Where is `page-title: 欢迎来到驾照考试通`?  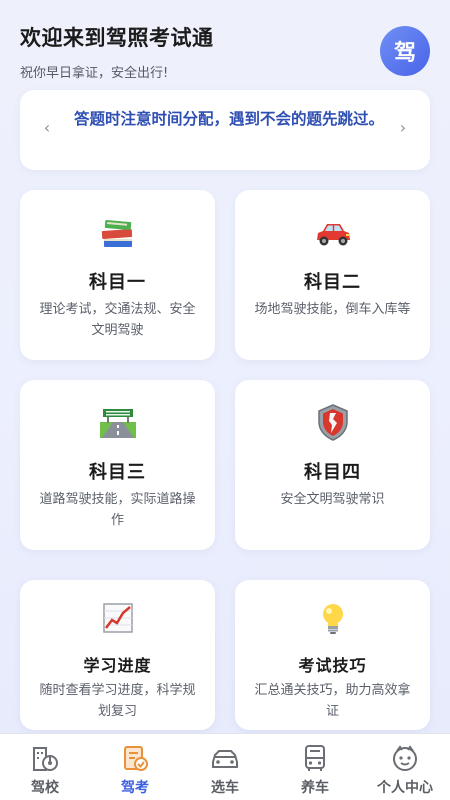 page-title: 欢迎来到驾照考试通 is located at coordinates (117, 38).